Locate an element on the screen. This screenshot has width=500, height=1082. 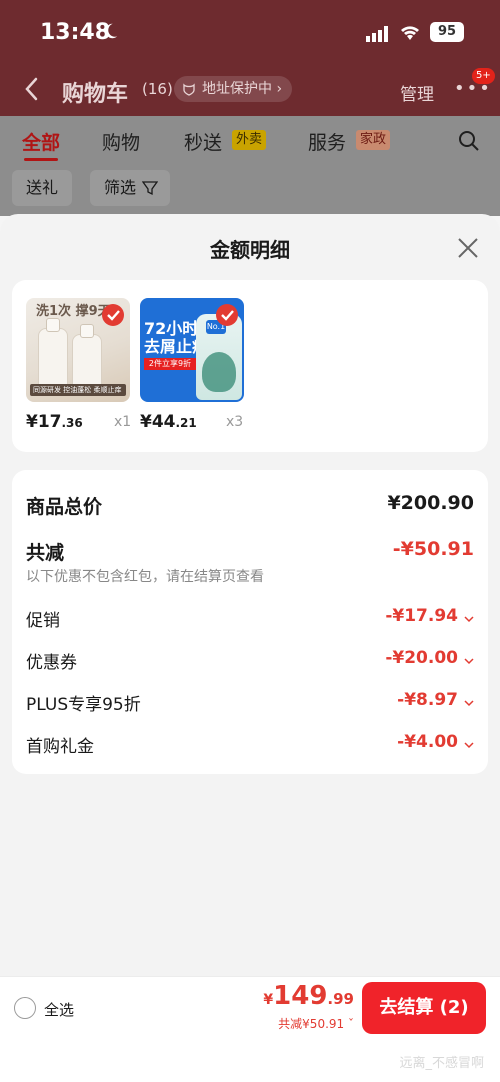
watermark: 远离_不感冒啊 is located at coordinates (441, 1063).